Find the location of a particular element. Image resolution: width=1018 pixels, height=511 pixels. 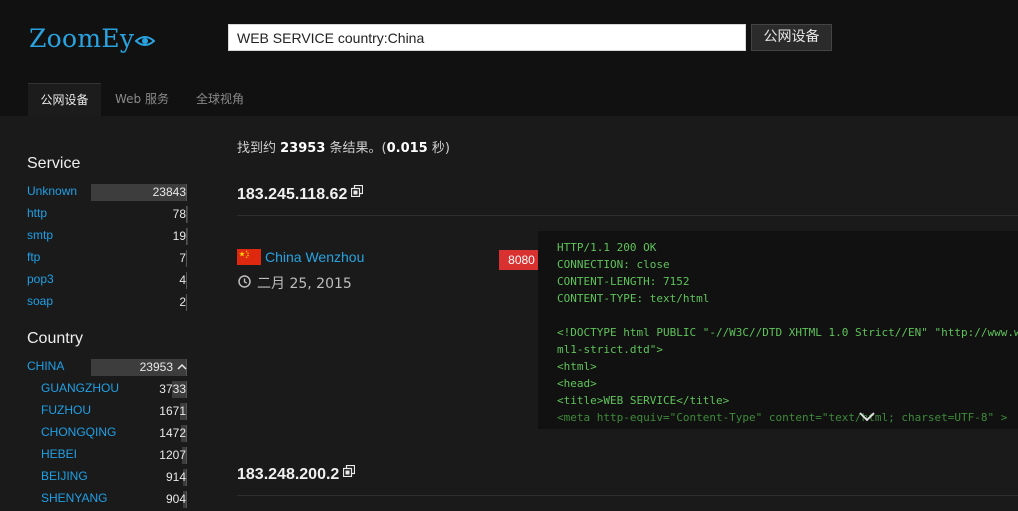

service-filter-row: soap 2 is located at coordinates (100, 303).